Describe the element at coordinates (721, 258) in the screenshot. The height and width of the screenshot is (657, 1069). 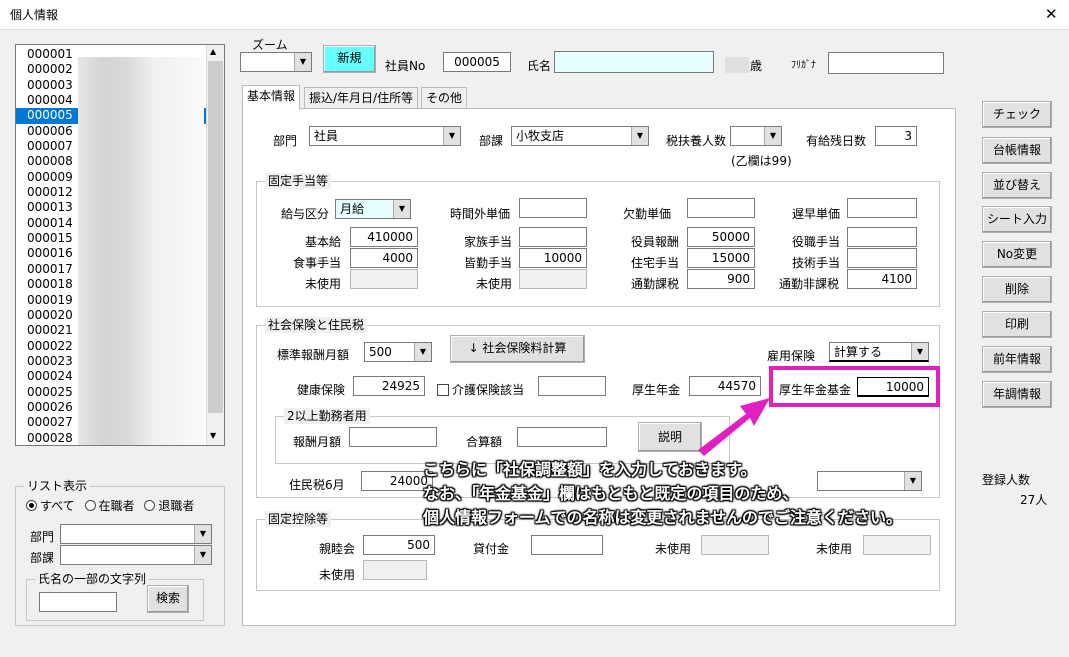
I see `housing-field: 15000` at that location.